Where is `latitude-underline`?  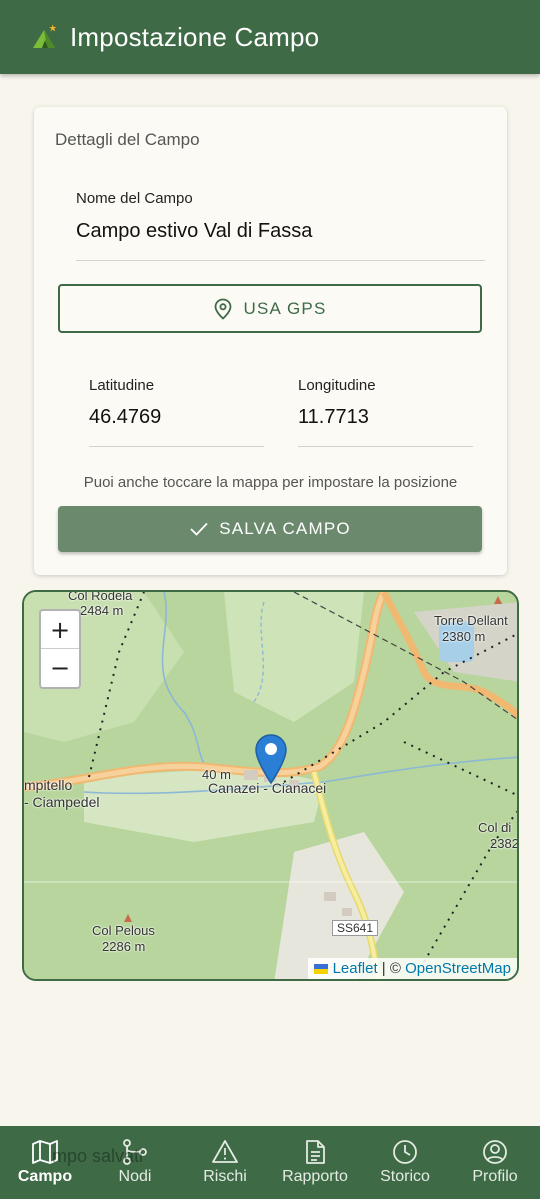 latitude-underline is located at coordinates (176, 446).